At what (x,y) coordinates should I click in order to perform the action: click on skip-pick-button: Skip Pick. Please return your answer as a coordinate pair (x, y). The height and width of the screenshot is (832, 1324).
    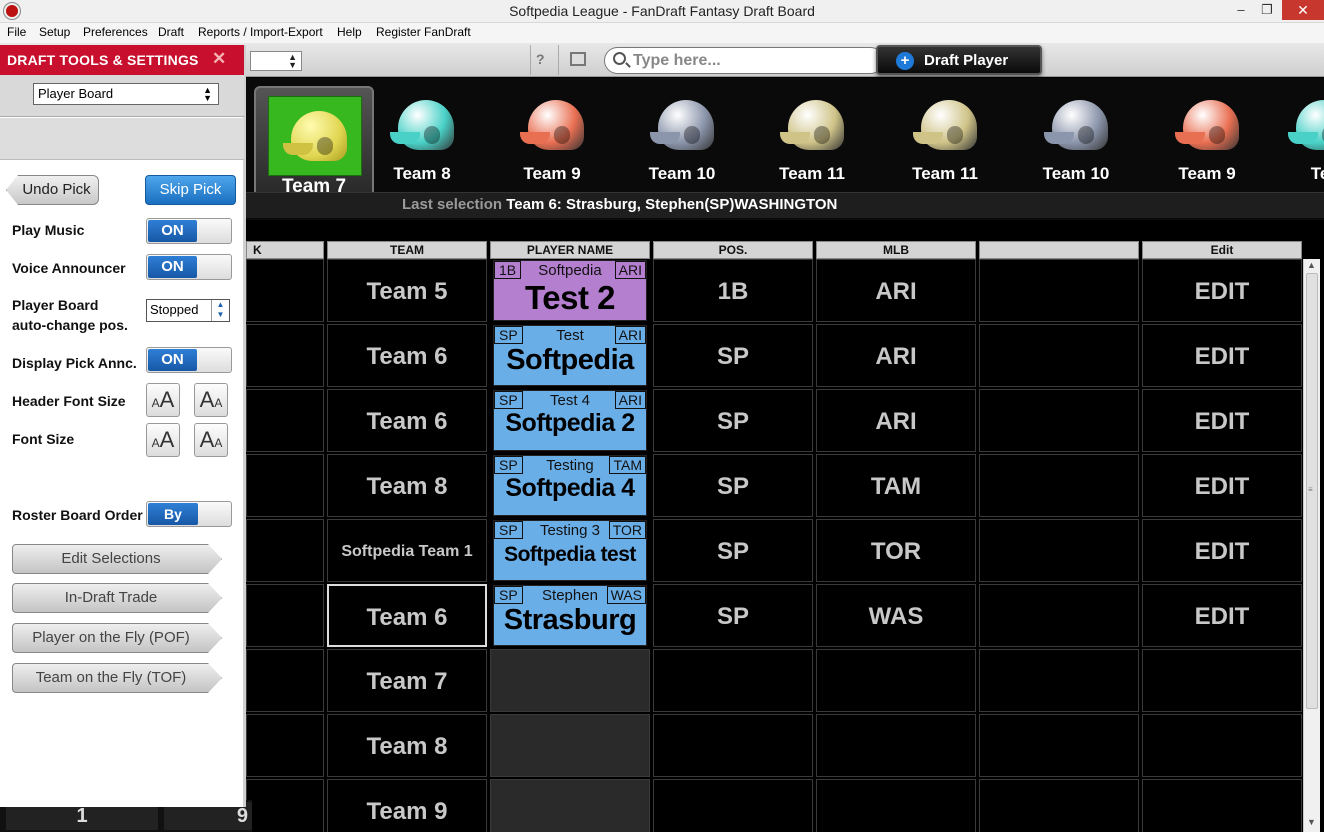
    Looking at the image, I should click on (190, 190).